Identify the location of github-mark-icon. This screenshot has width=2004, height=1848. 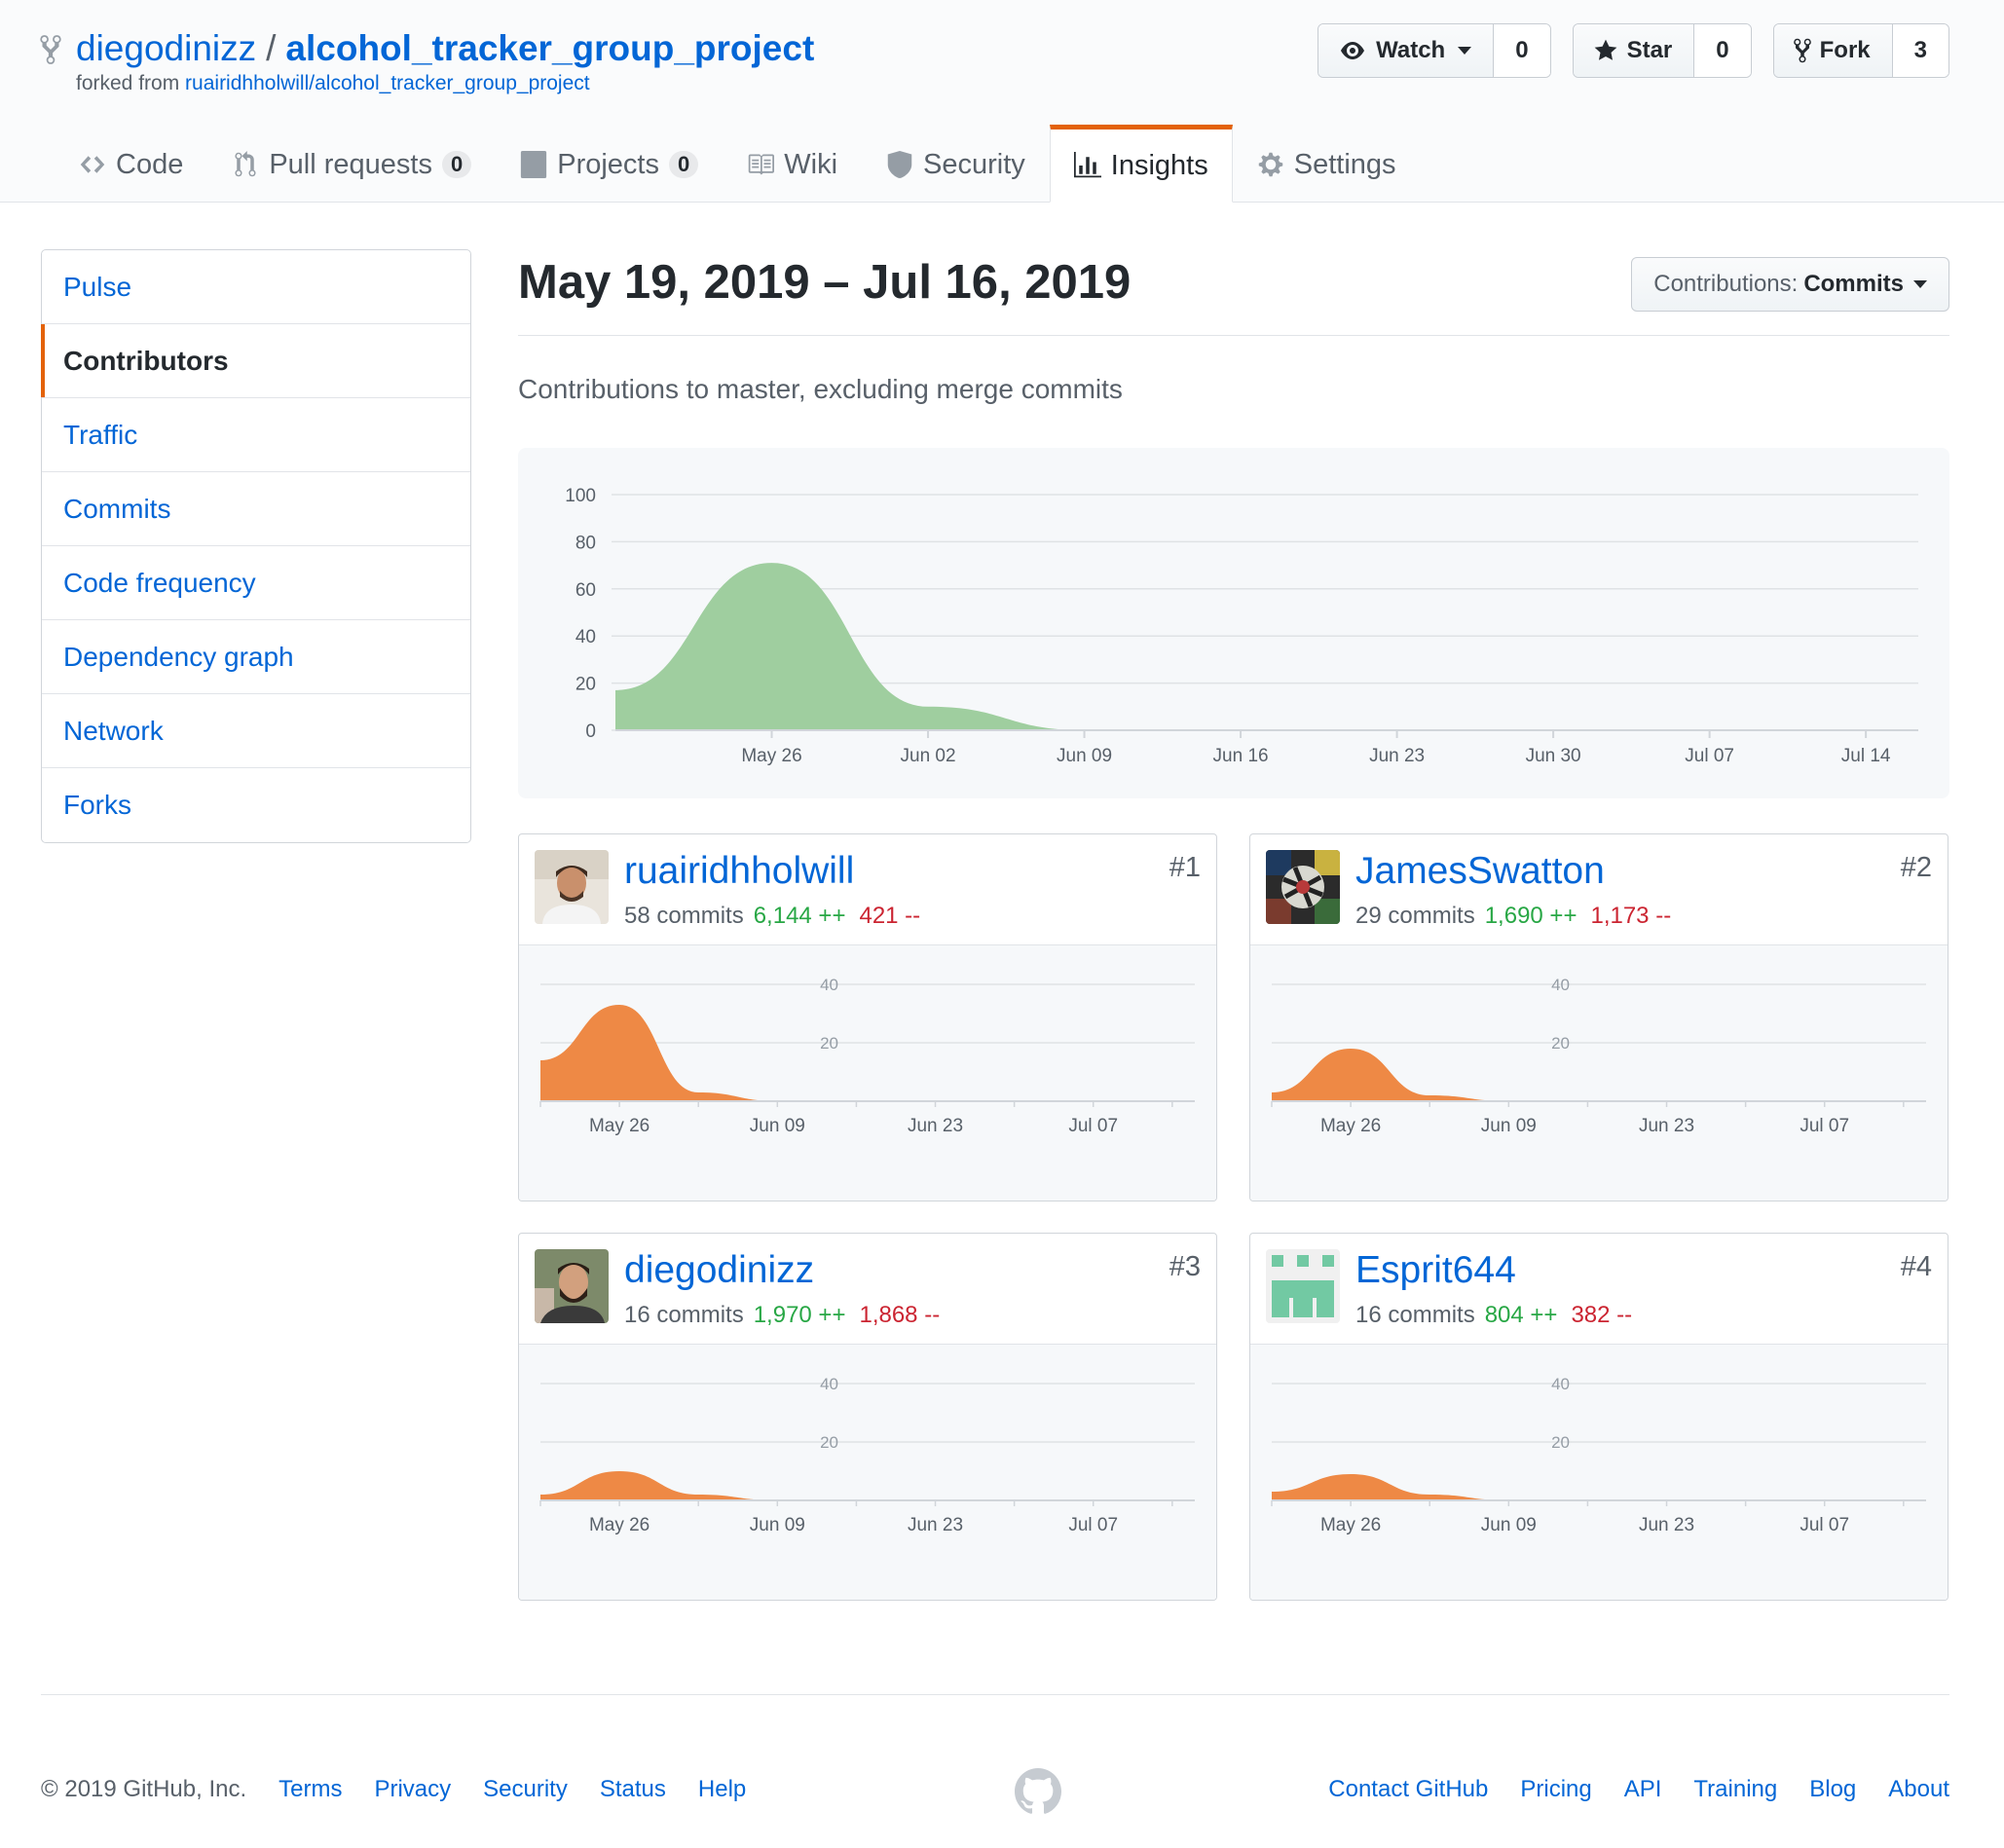
(1038, 1791).